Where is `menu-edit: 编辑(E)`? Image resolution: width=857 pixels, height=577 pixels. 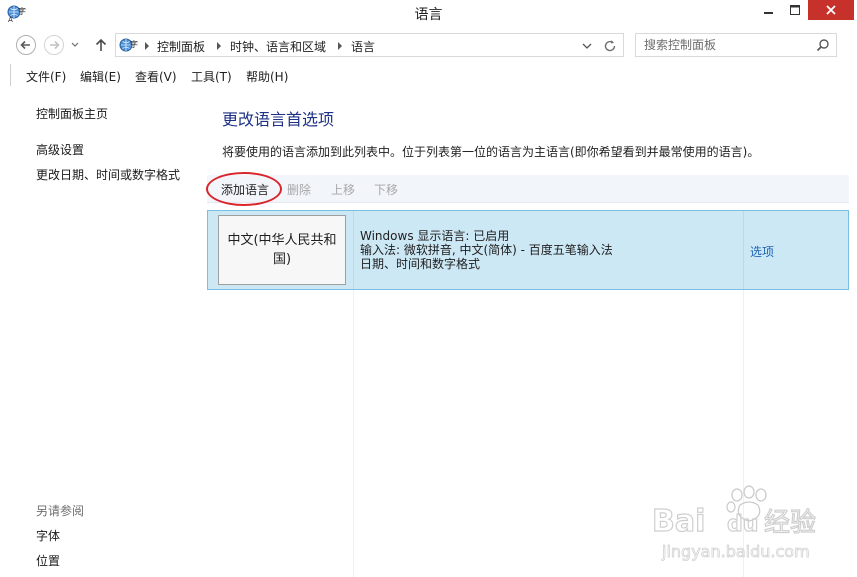 menu-edit: 编辑(E) is located at coordinates (100, 76).